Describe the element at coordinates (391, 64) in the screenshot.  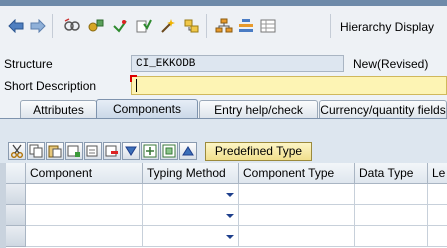
I see `structure-state-text: New(Revised)` at that location.